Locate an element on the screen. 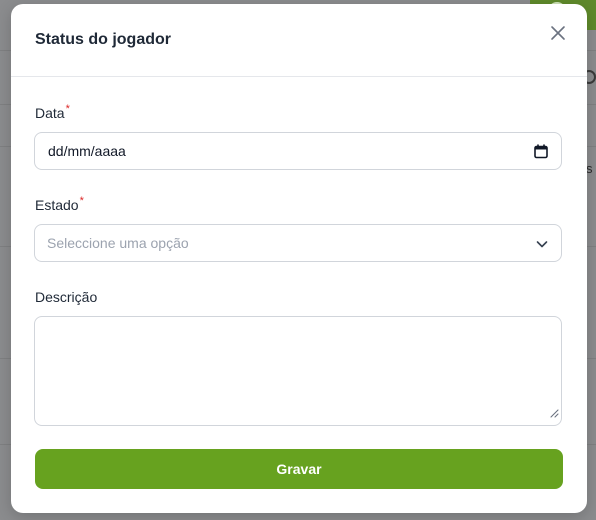  state-label: Estado* is located at coordinates (59, 204).